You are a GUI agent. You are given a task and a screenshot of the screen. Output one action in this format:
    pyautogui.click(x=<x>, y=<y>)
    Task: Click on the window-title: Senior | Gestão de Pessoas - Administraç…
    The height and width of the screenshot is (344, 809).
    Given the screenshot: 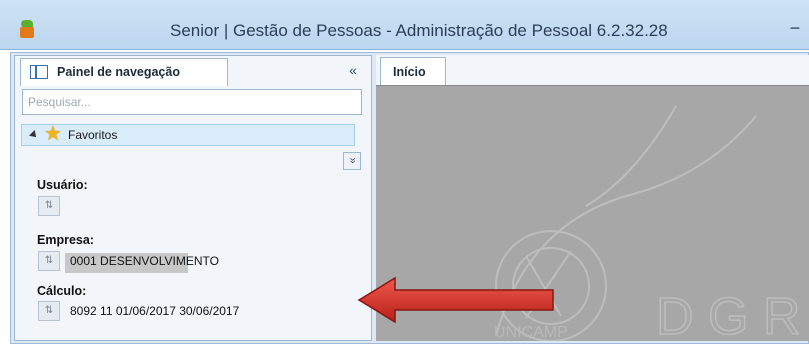 What is the action you would take?
    pyautogui.click(x=419, y=30)
    